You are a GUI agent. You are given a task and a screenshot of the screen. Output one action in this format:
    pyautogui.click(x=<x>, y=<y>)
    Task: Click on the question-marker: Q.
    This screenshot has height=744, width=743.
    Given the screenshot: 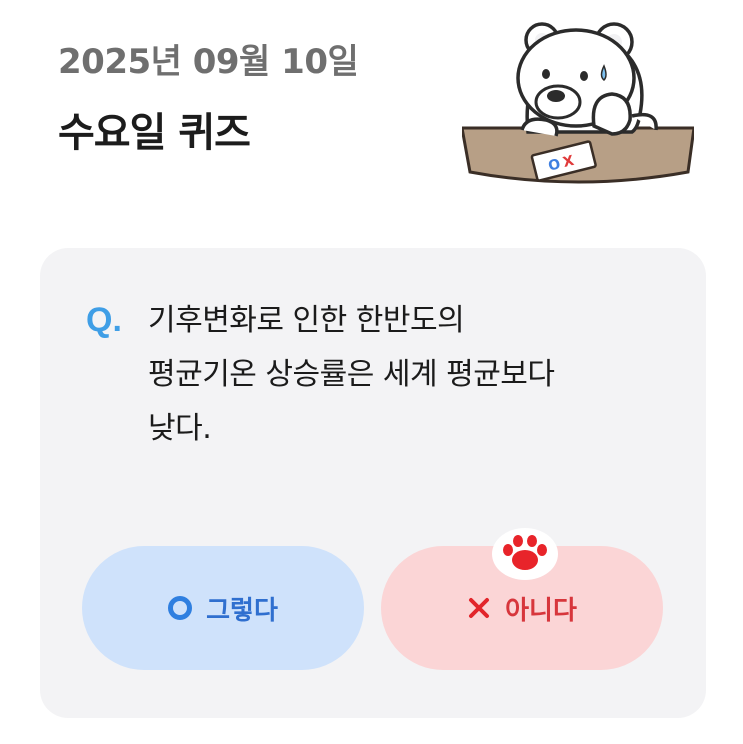 What is the action you would take?
    pyautogui.click(x=104, y=320)
    